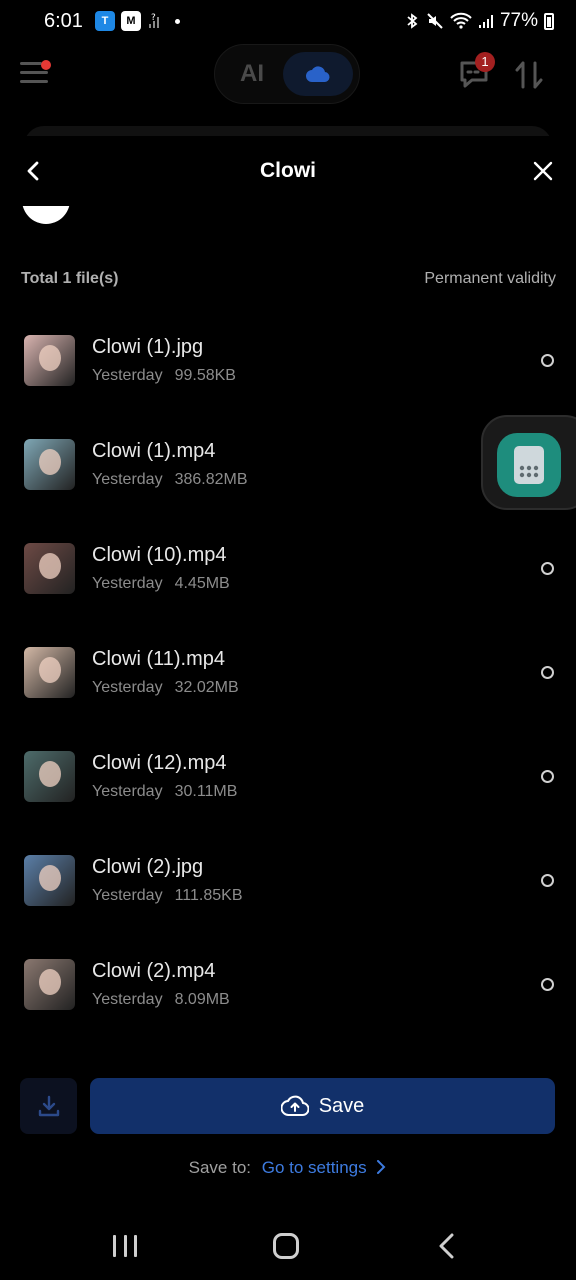 Image resolution: width=576 pixels, height=1280 pixels. Describe the element at coordinates (148, 346) in the screenshot. I see `file-name: Clowi (1).jpg` at that location.